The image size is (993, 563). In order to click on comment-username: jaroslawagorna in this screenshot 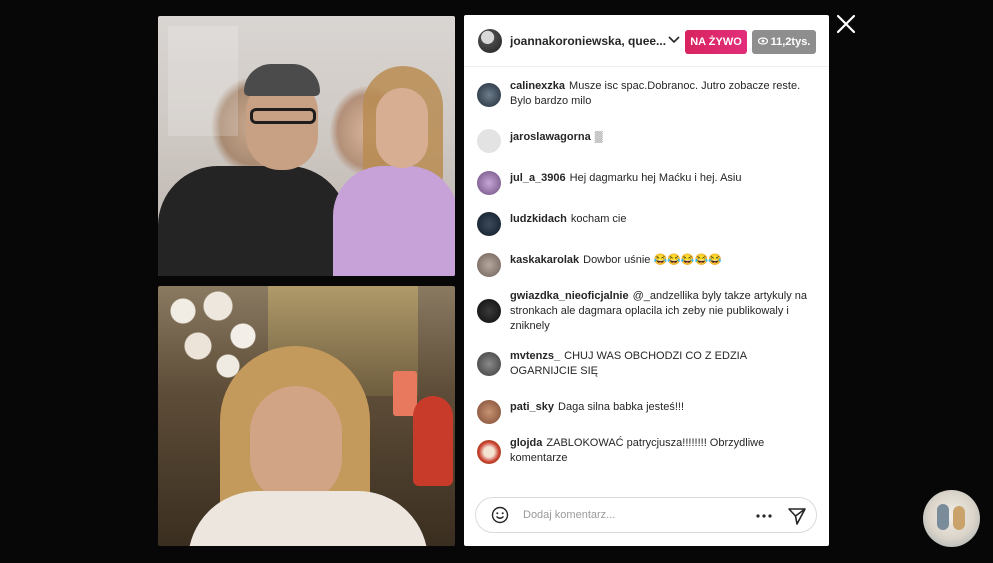, I will do `click(550, 137)`.